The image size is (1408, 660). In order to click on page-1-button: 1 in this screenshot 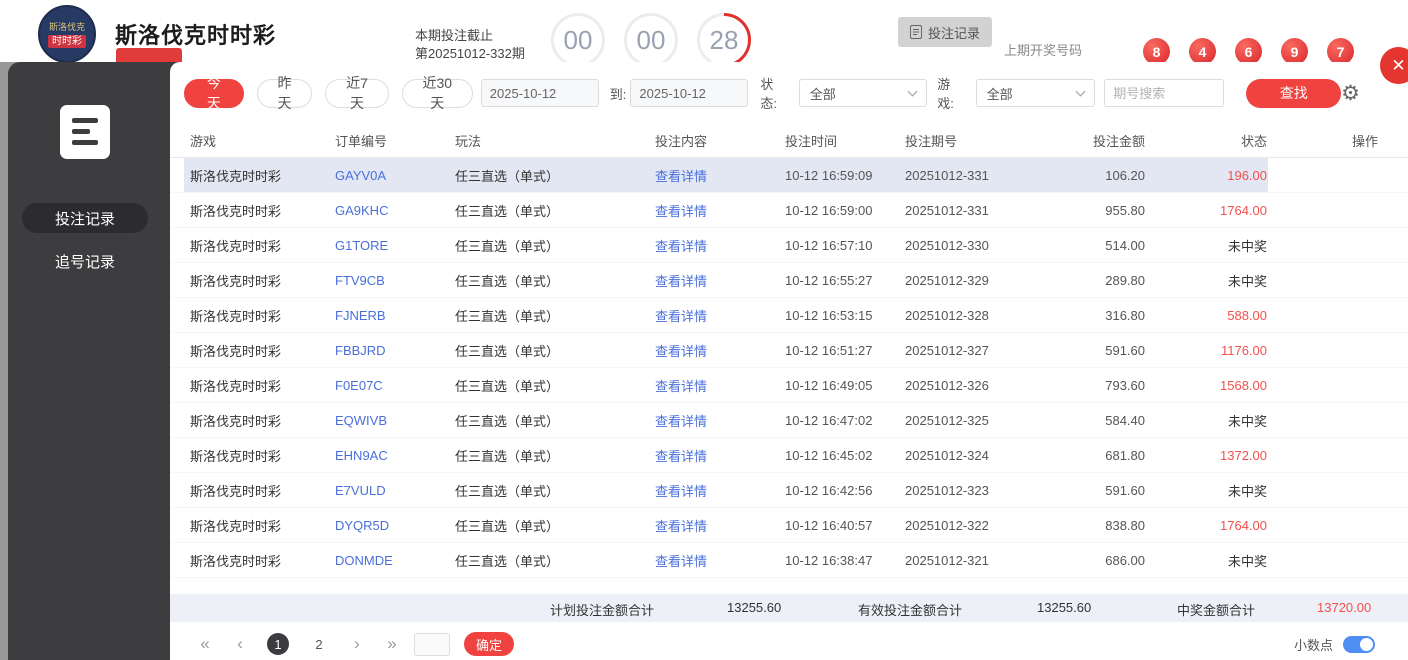, I will do `click(278, 644)`.